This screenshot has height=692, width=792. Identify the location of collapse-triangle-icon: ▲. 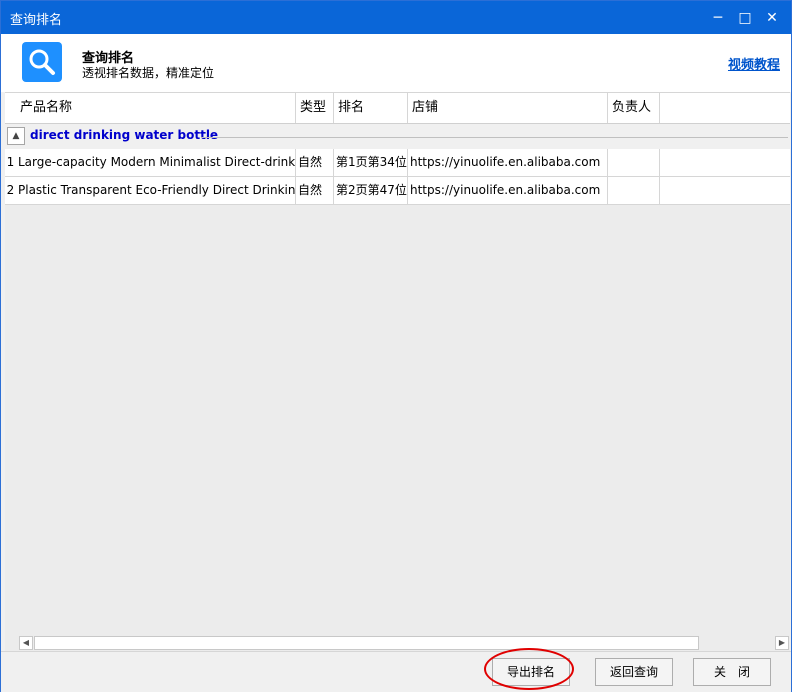
(16, 136).